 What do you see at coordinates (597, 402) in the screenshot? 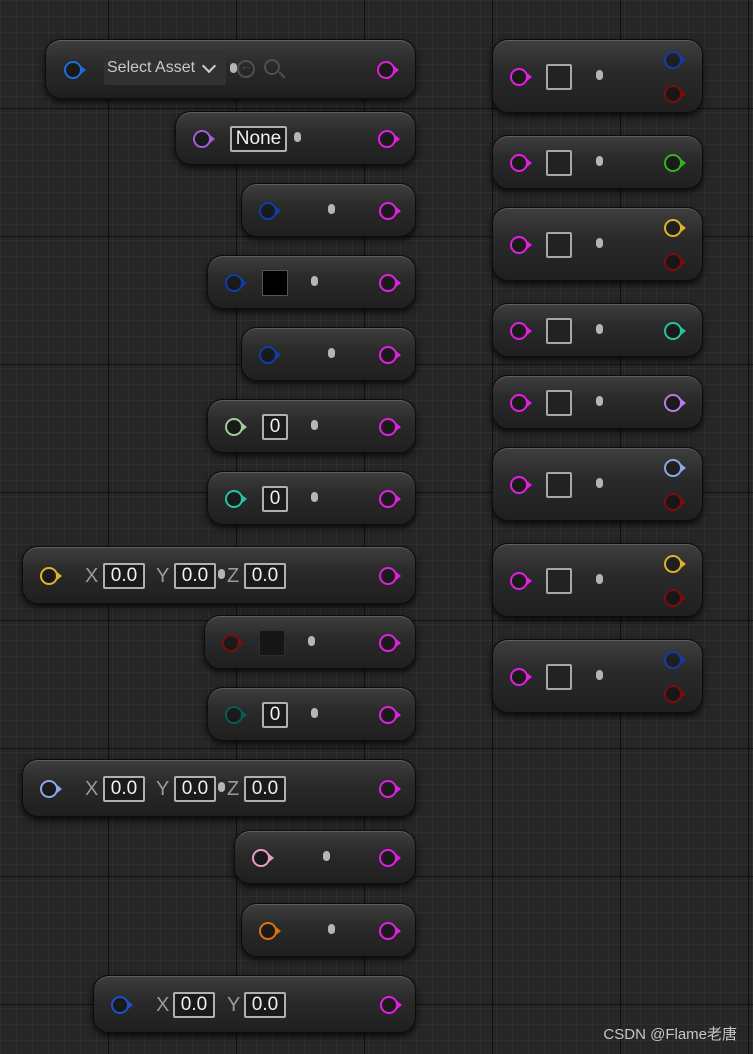
I see `name-out-node` at bounding box center [597, 402].